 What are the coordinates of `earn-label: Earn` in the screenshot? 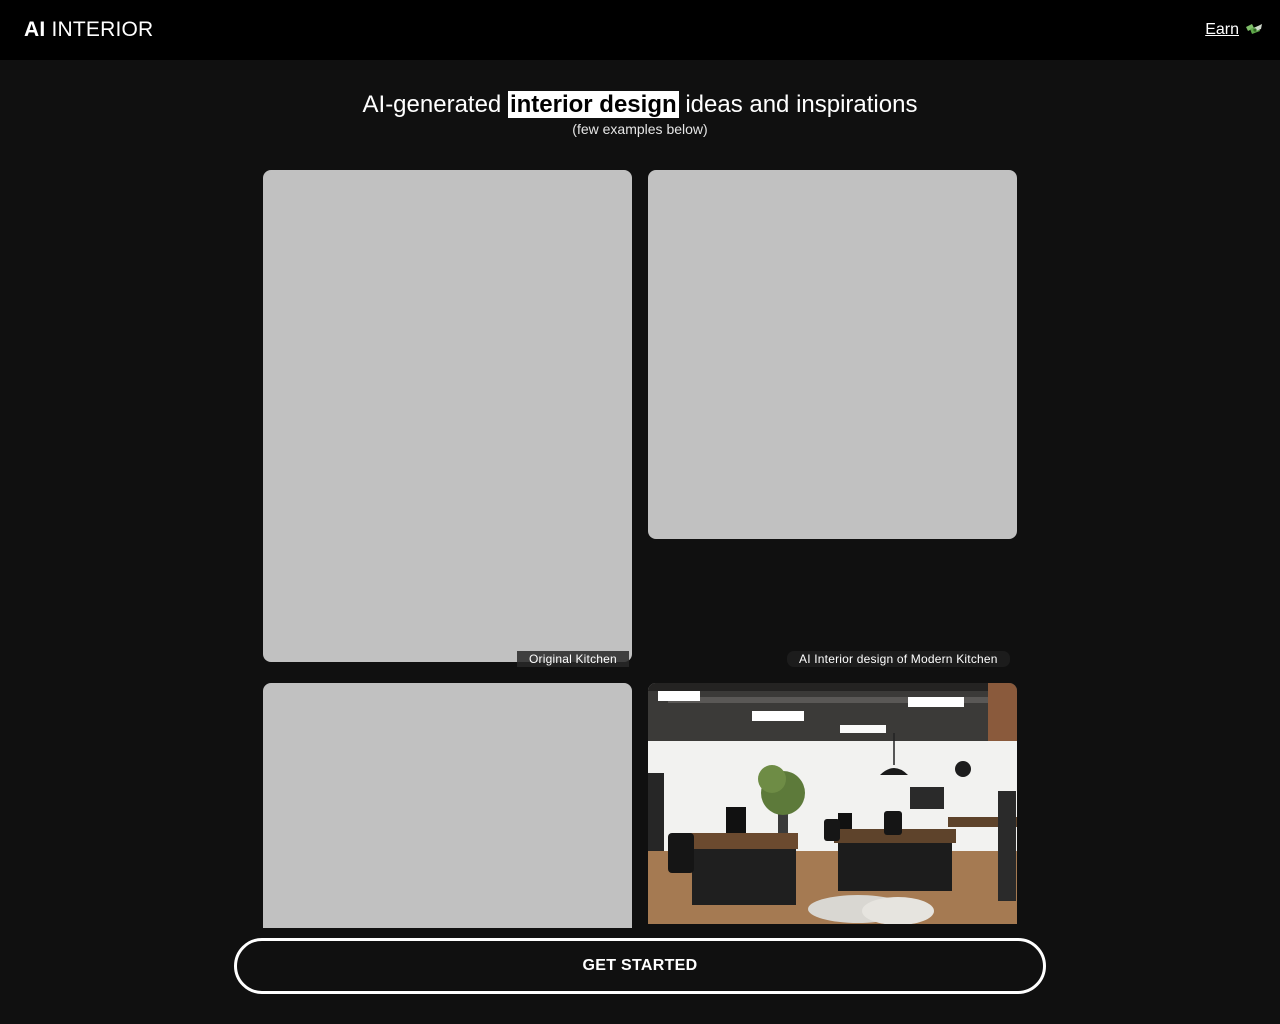 It's located at (1222, 29).